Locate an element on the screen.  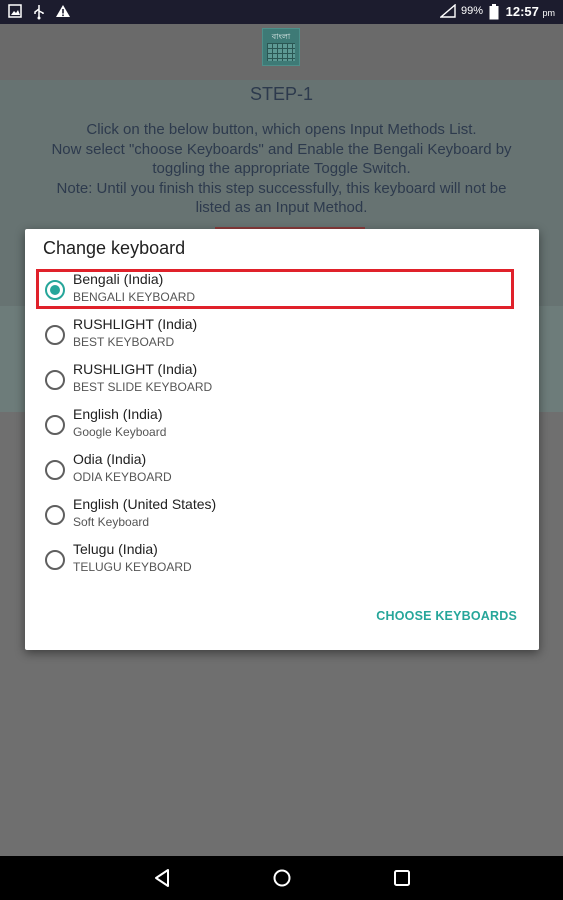
keyboard-option-rushlight-slide: RUSHLIGHT (India) BEST SLIDE KEYBOARD is located at coordinates (282, 381).